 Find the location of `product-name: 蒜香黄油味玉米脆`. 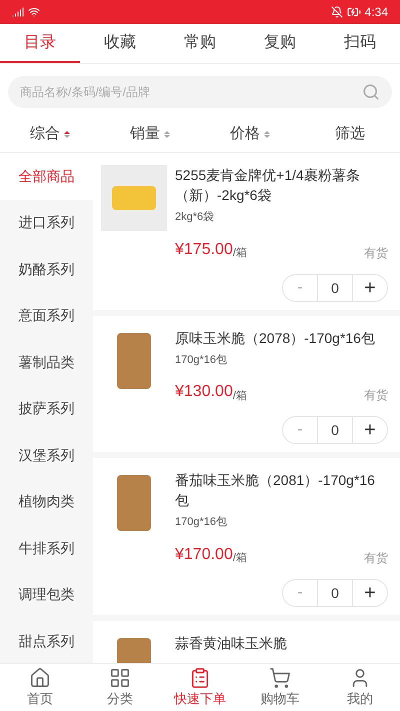

product-name: 蒜香黄油味玉米脆 is located at coordinates (231, 643).